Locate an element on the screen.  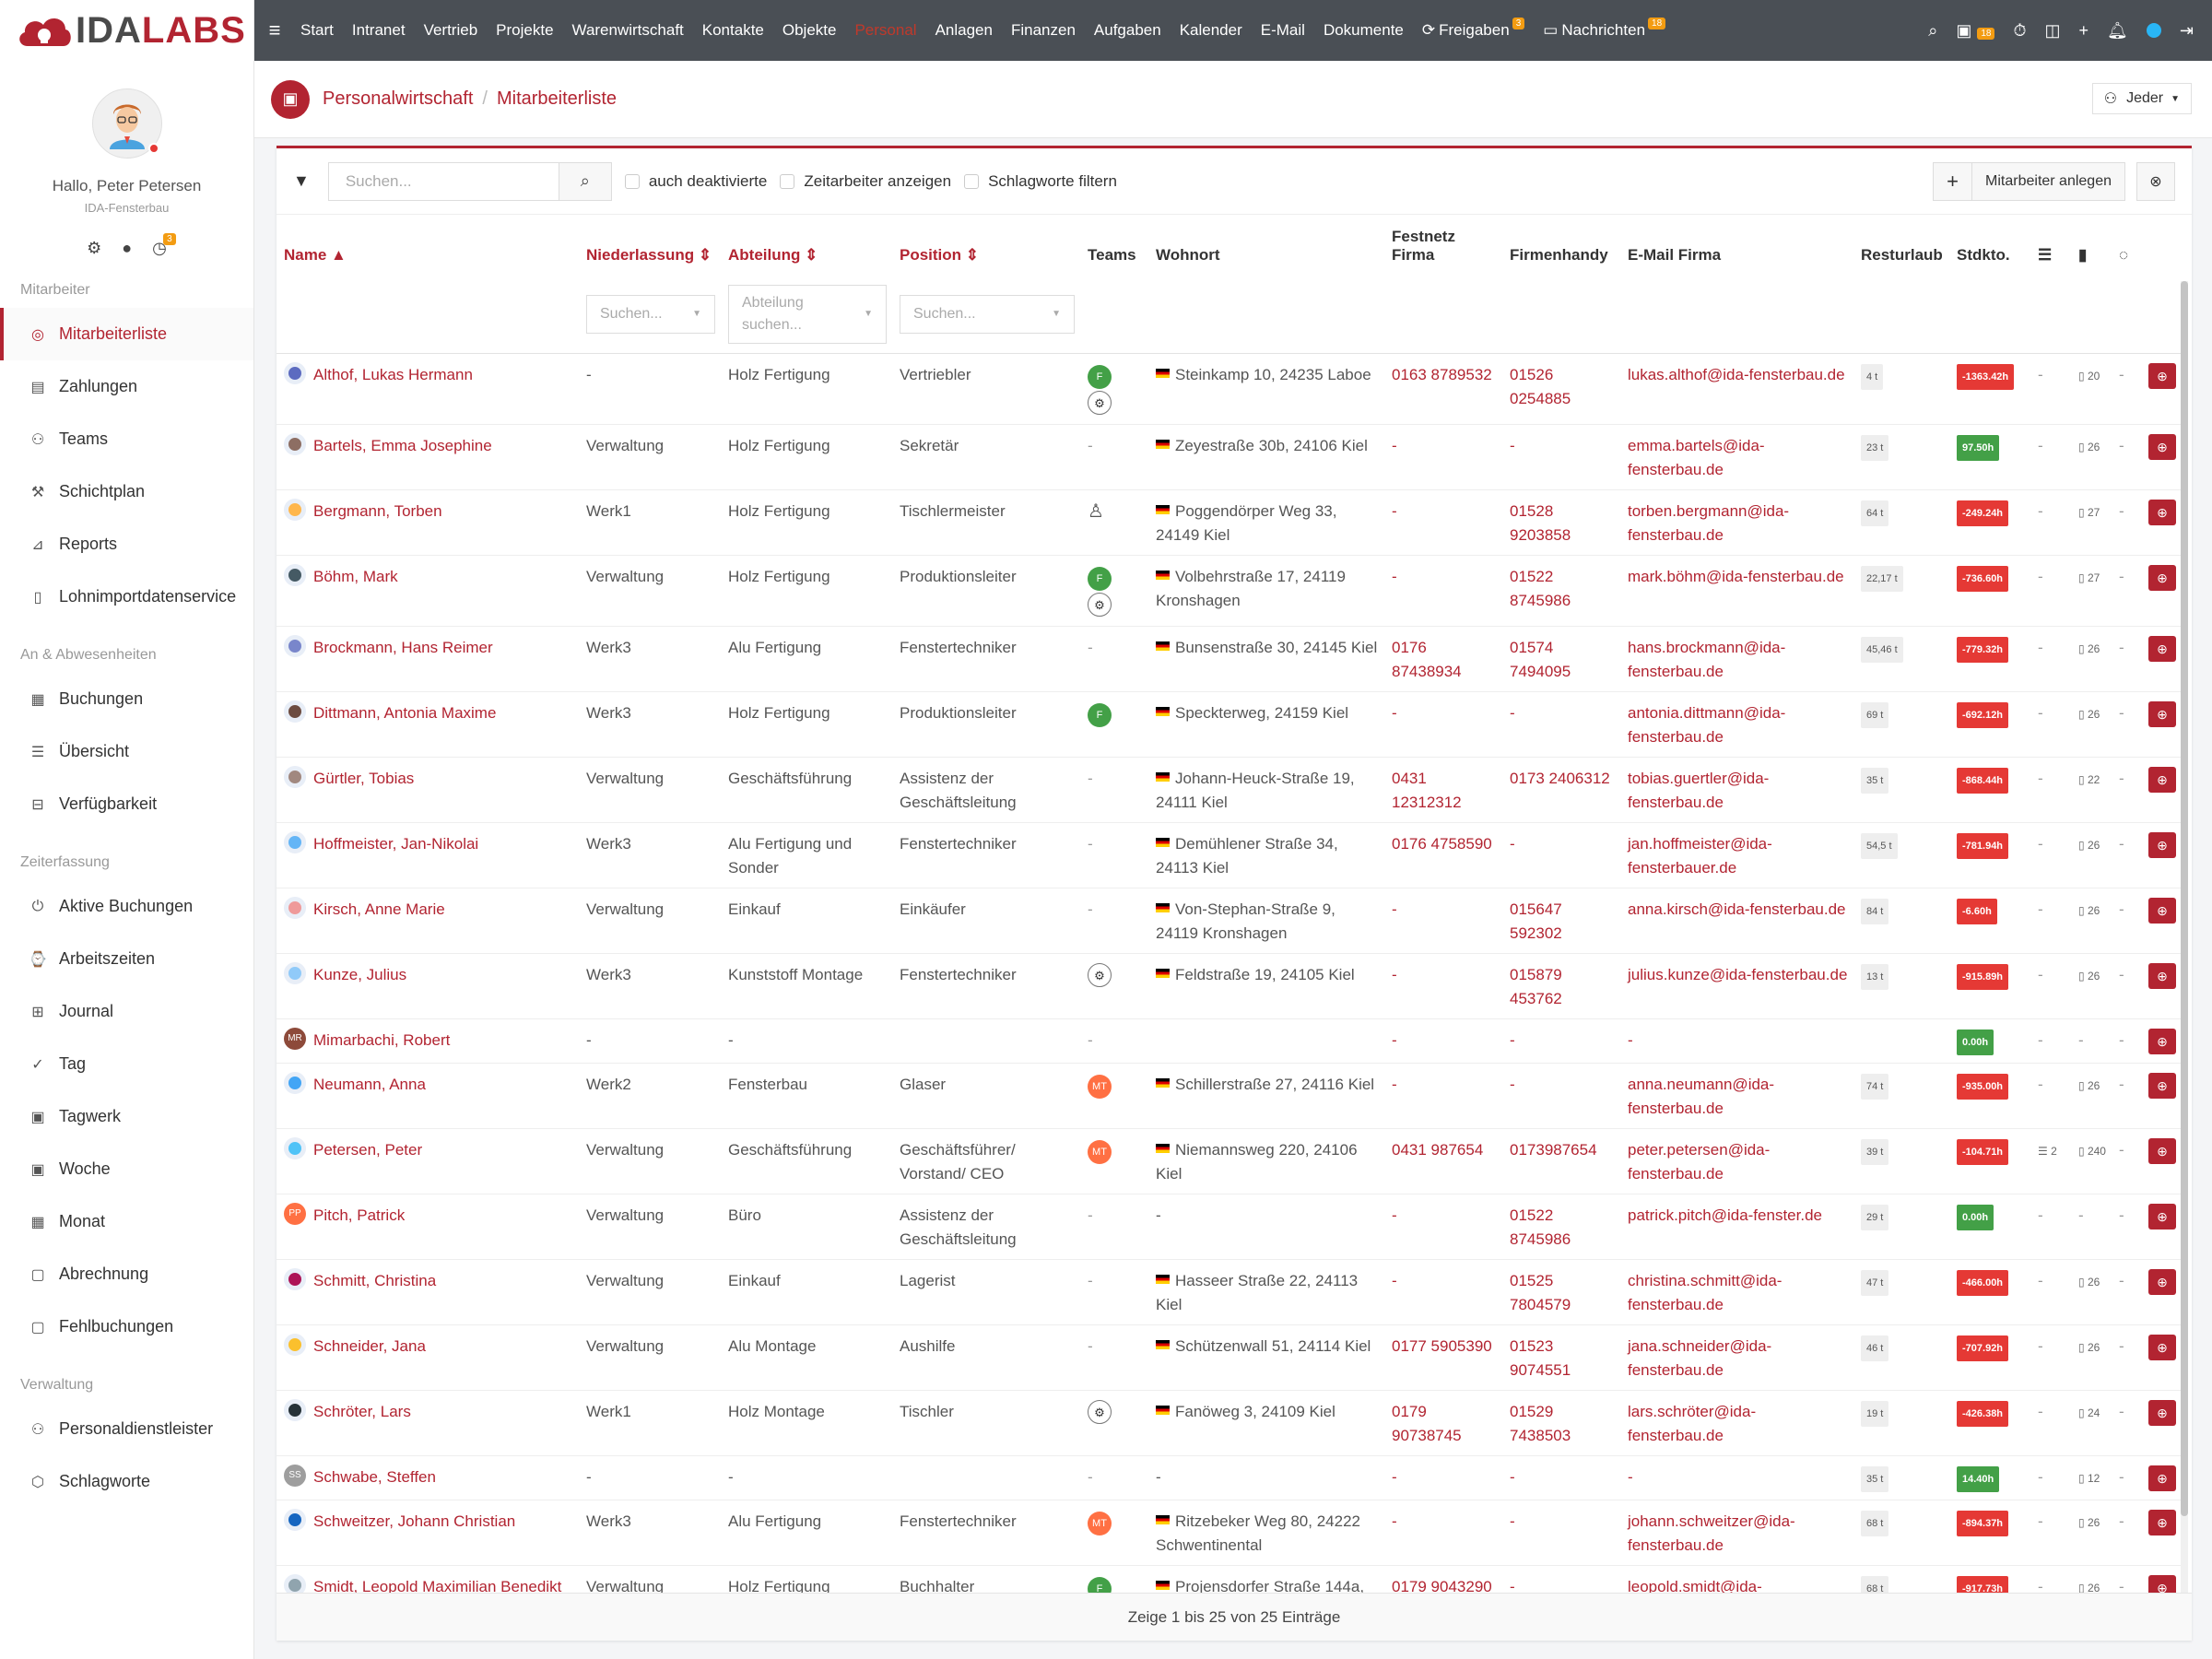
avatar is located at coordinates (126, 123).